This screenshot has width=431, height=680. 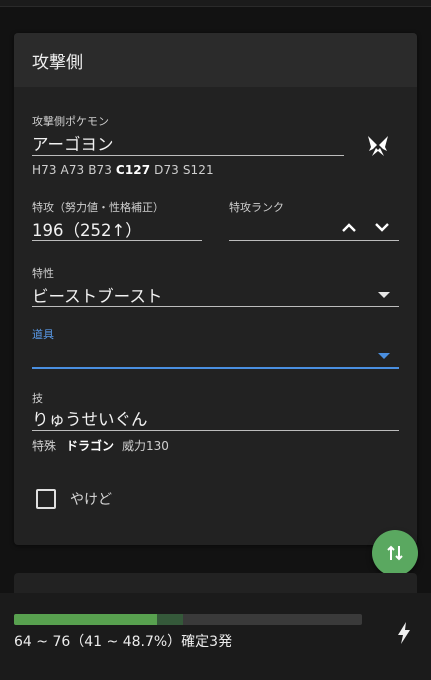 I want to click on rank-underline, so click(x=314, y=240).